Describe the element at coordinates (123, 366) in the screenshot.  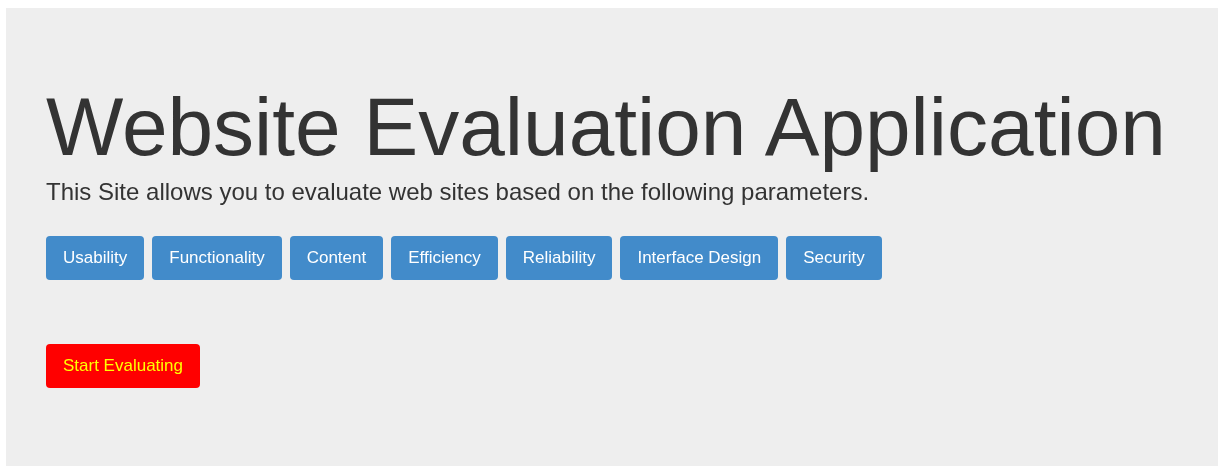
I see `start-evaluating-button: Start Evaluating` at that location.